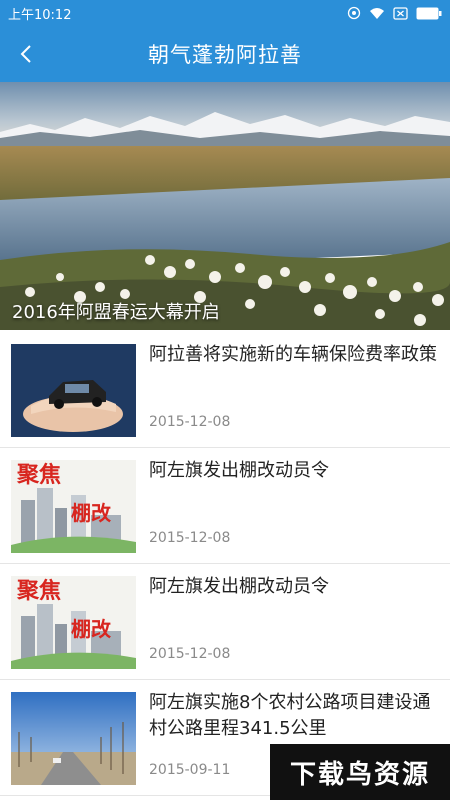  What do you see at coordinates (40, 15) in the screenshot?
I see `status-time: 上午10:12` at bounding box center [40, 15].